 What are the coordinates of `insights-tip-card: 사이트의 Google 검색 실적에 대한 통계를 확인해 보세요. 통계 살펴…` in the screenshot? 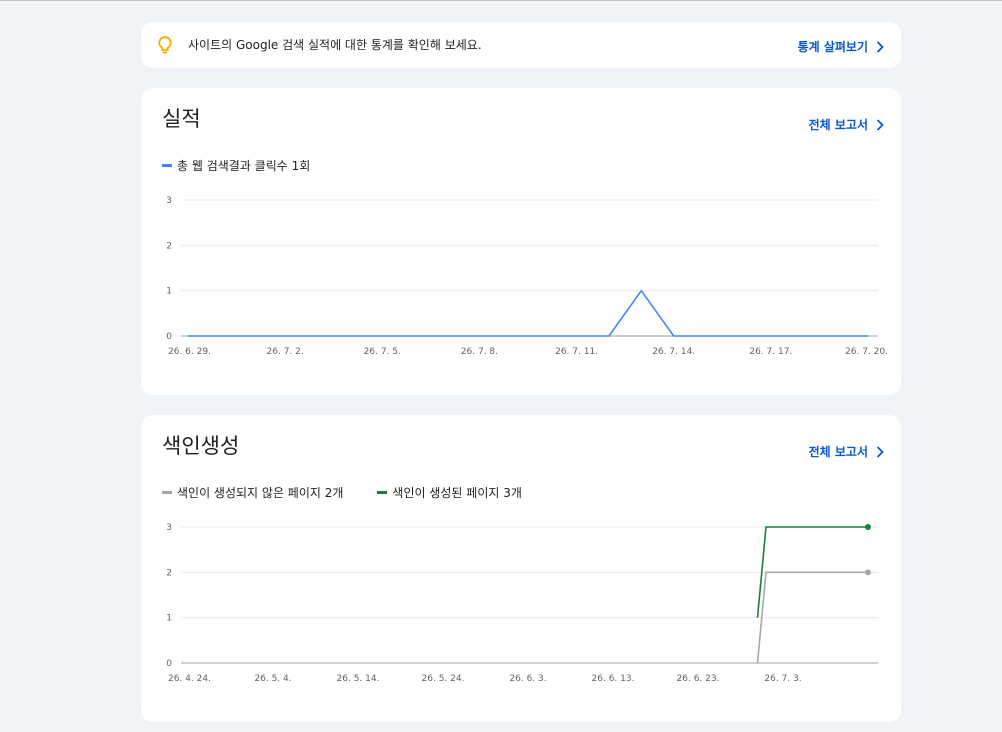 It's located at (521, 45).